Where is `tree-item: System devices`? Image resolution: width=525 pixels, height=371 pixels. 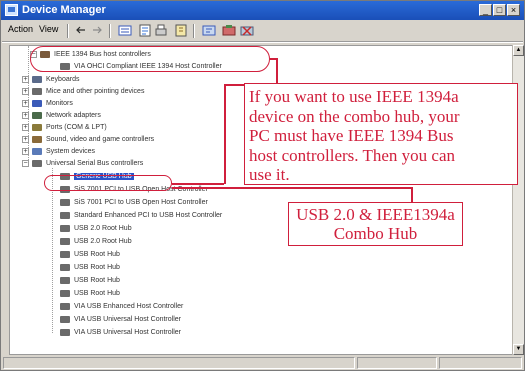 tree-item: System devices is located at coordinates (63, 152).